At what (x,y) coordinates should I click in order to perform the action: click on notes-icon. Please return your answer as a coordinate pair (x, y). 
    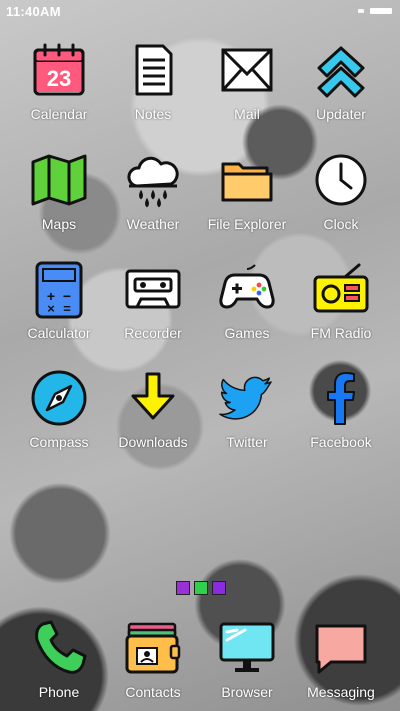
    Looking at the image, I should click on (154, 70).